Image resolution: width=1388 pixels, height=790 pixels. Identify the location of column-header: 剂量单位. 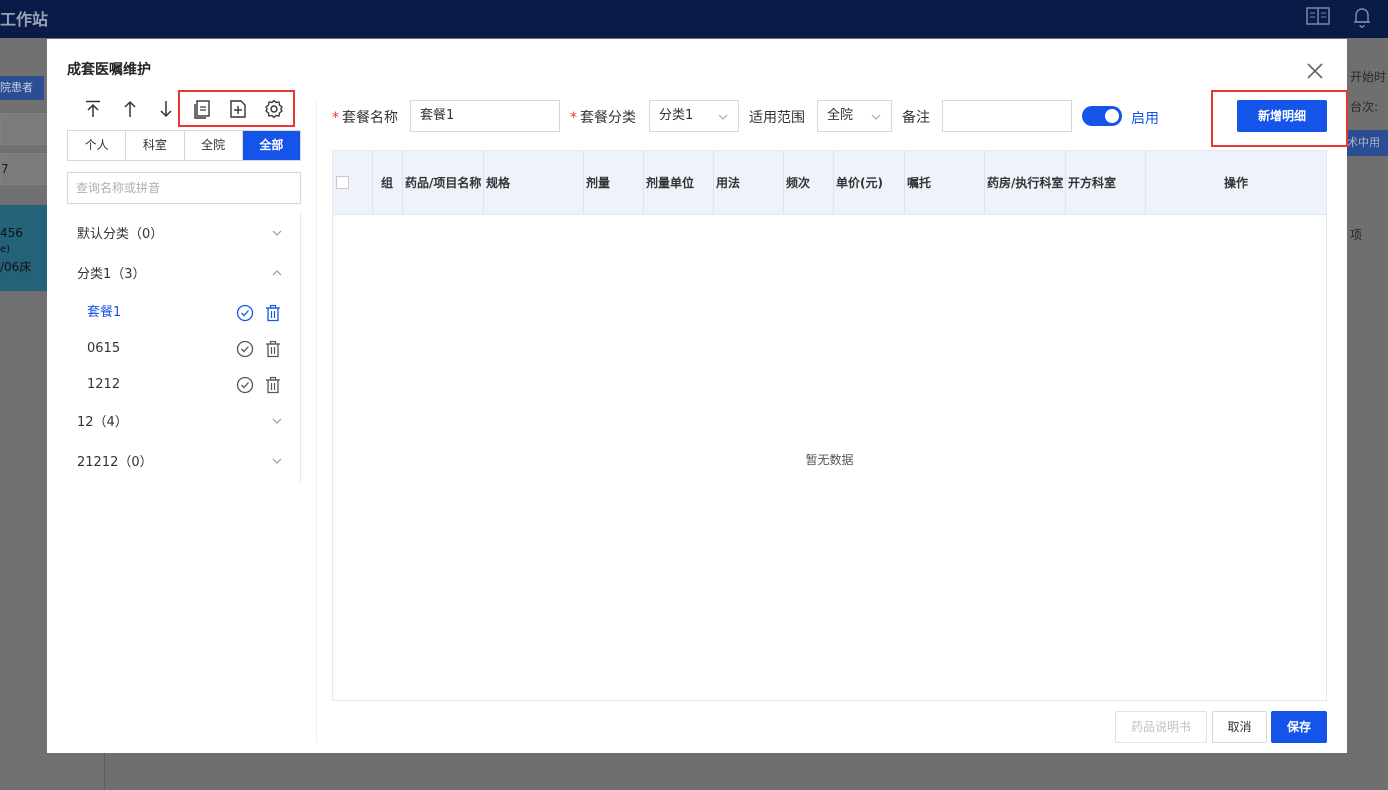
(679, 182).